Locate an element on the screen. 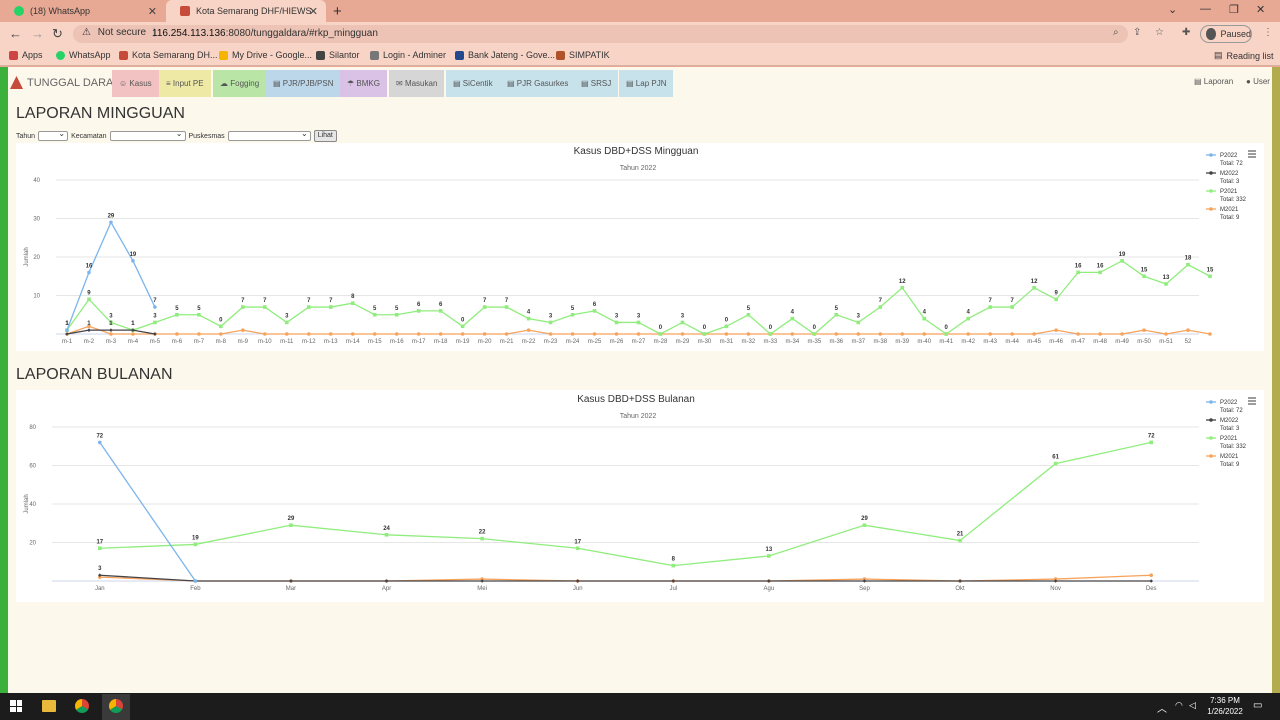 This screenshot has width=1280, height=720. zoom-icon: ⌕ is located at coordinates (1116, 32).